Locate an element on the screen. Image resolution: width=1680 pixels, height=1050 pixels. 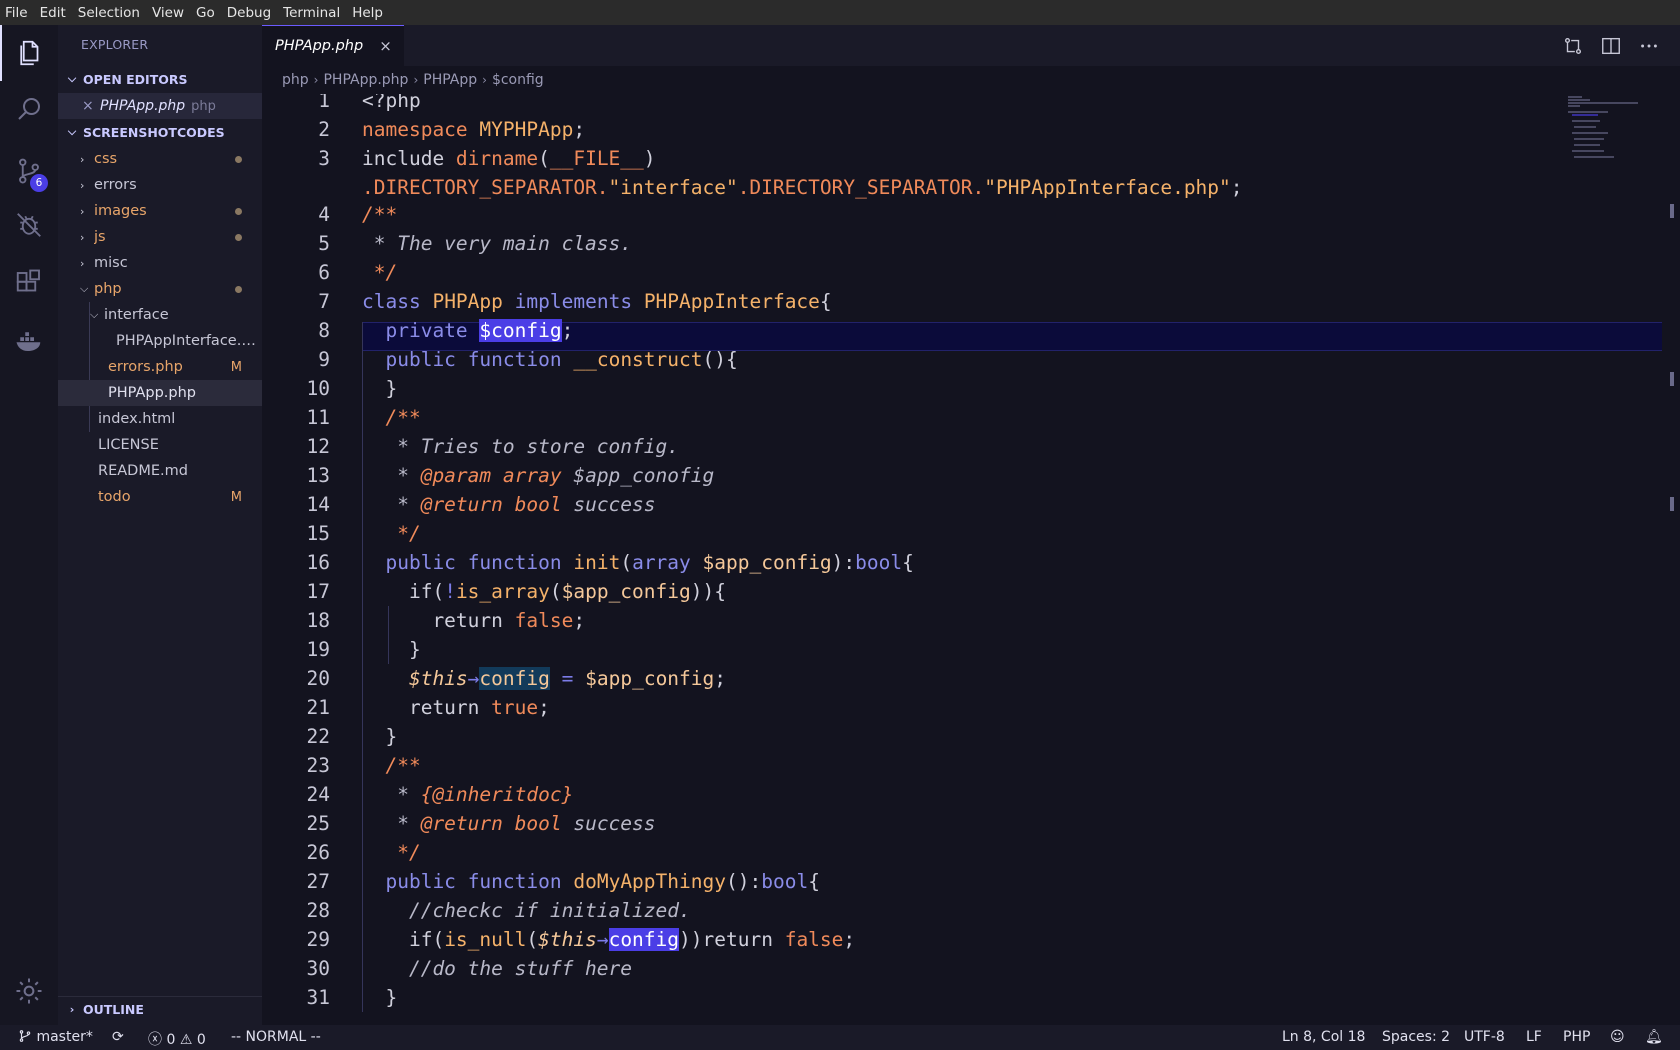
code-line: return false; is located at coordinates (474, 620).